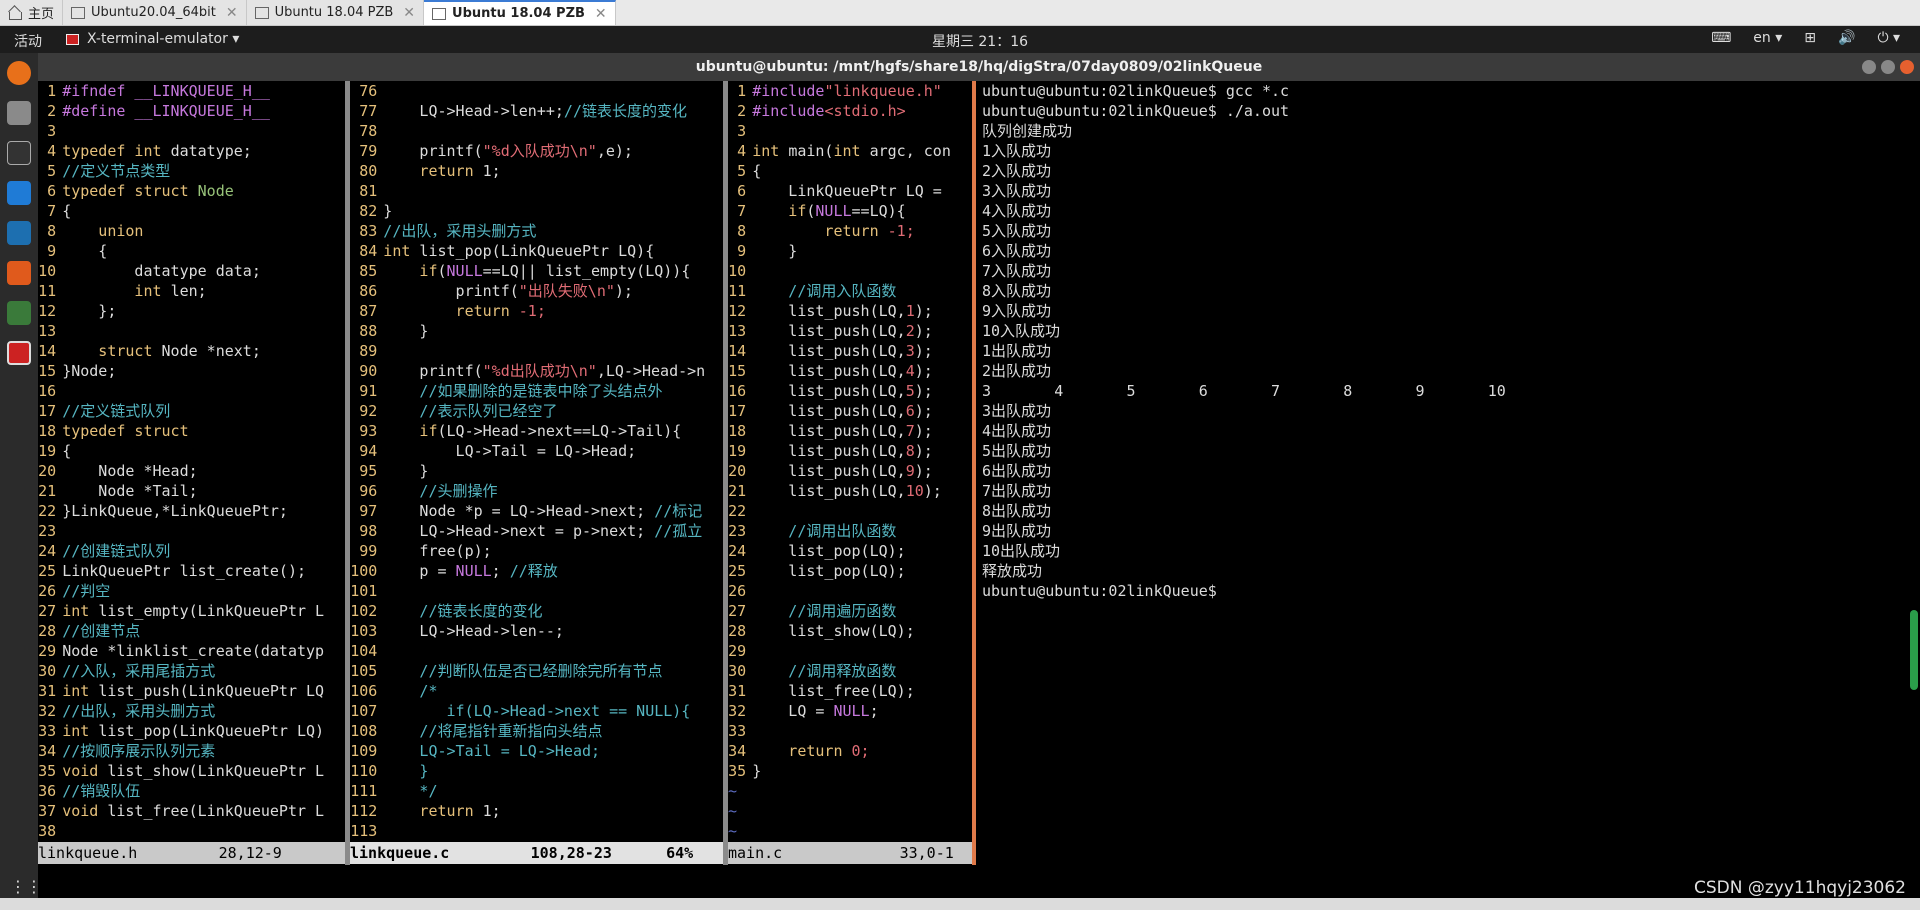 Image resolution: width=1920 pixels, height=910 pixels. Describe the element at coordinates (464, 271) in the screenshot. I see `code-token: NULL` at that location.